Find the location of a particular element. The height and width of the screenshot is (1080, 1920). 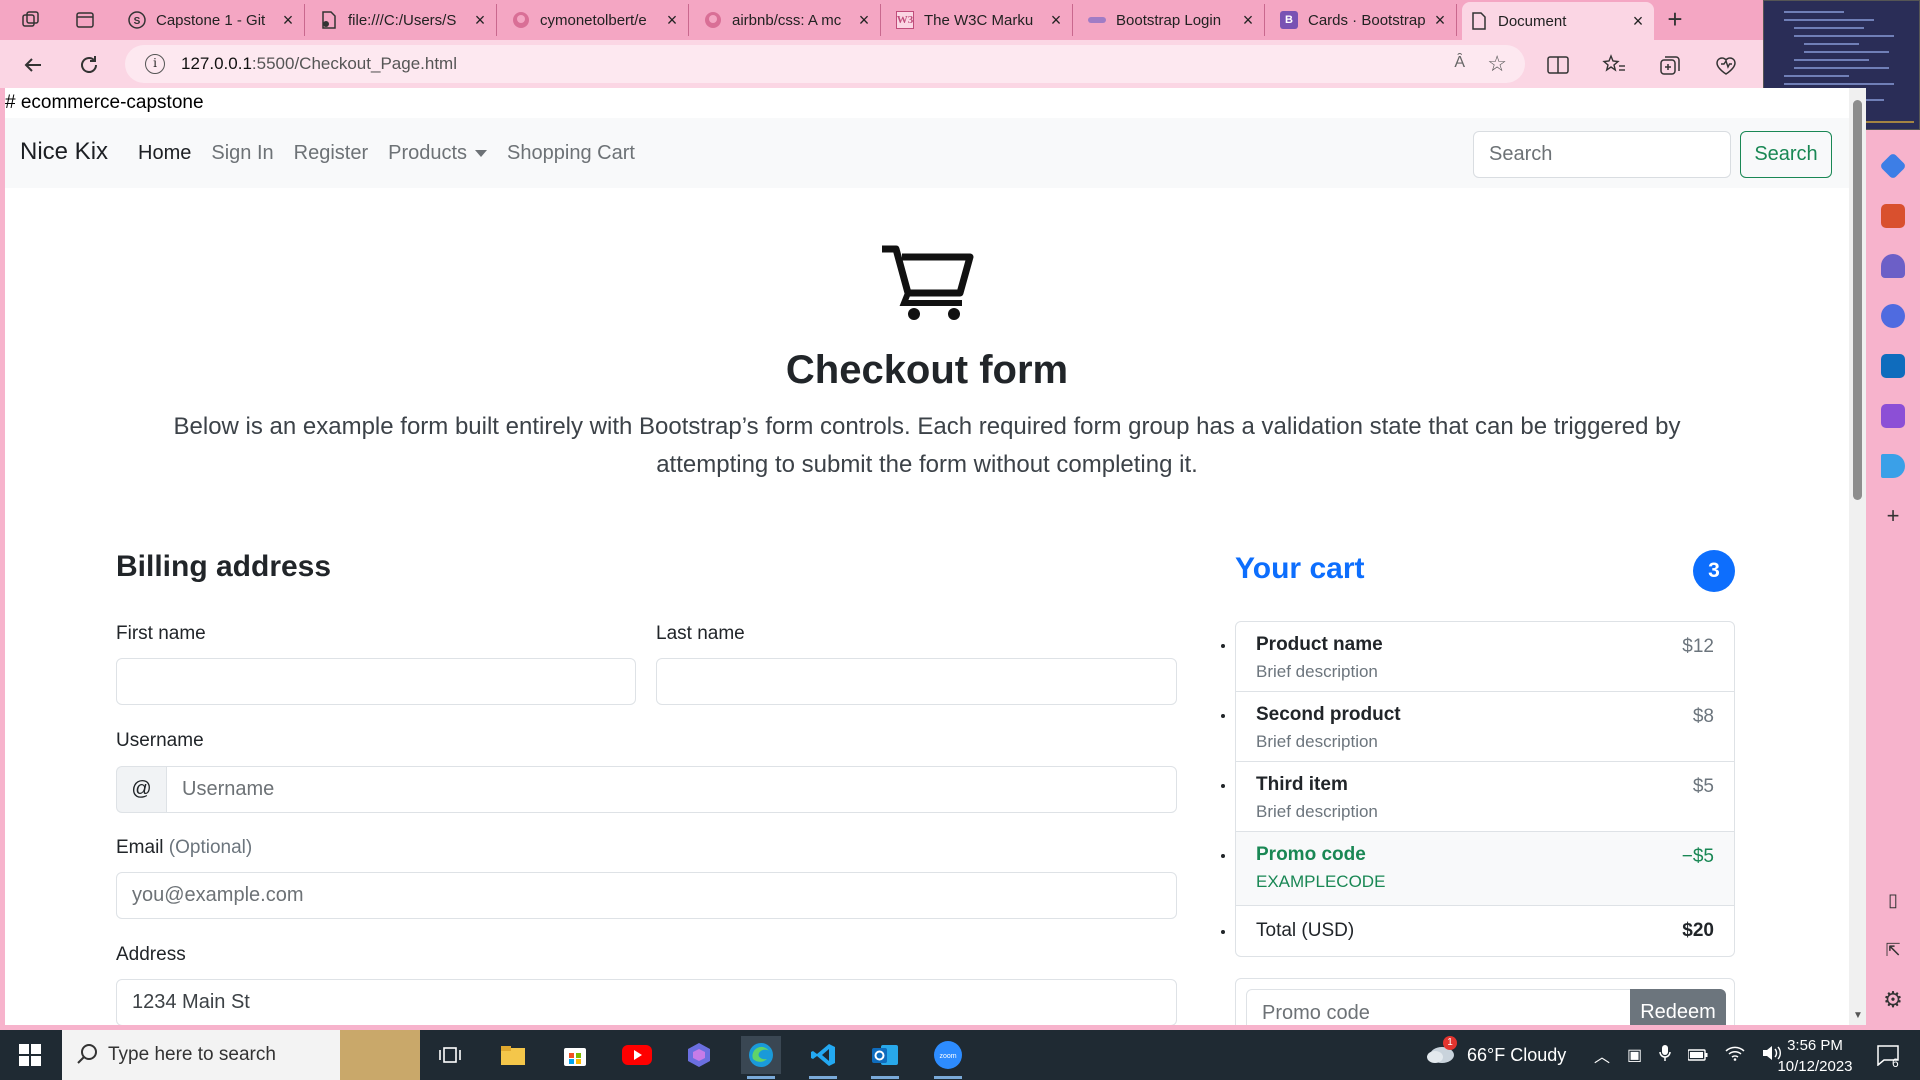

promo-code-input: Promo code is located at coordinates (1438, 1007).